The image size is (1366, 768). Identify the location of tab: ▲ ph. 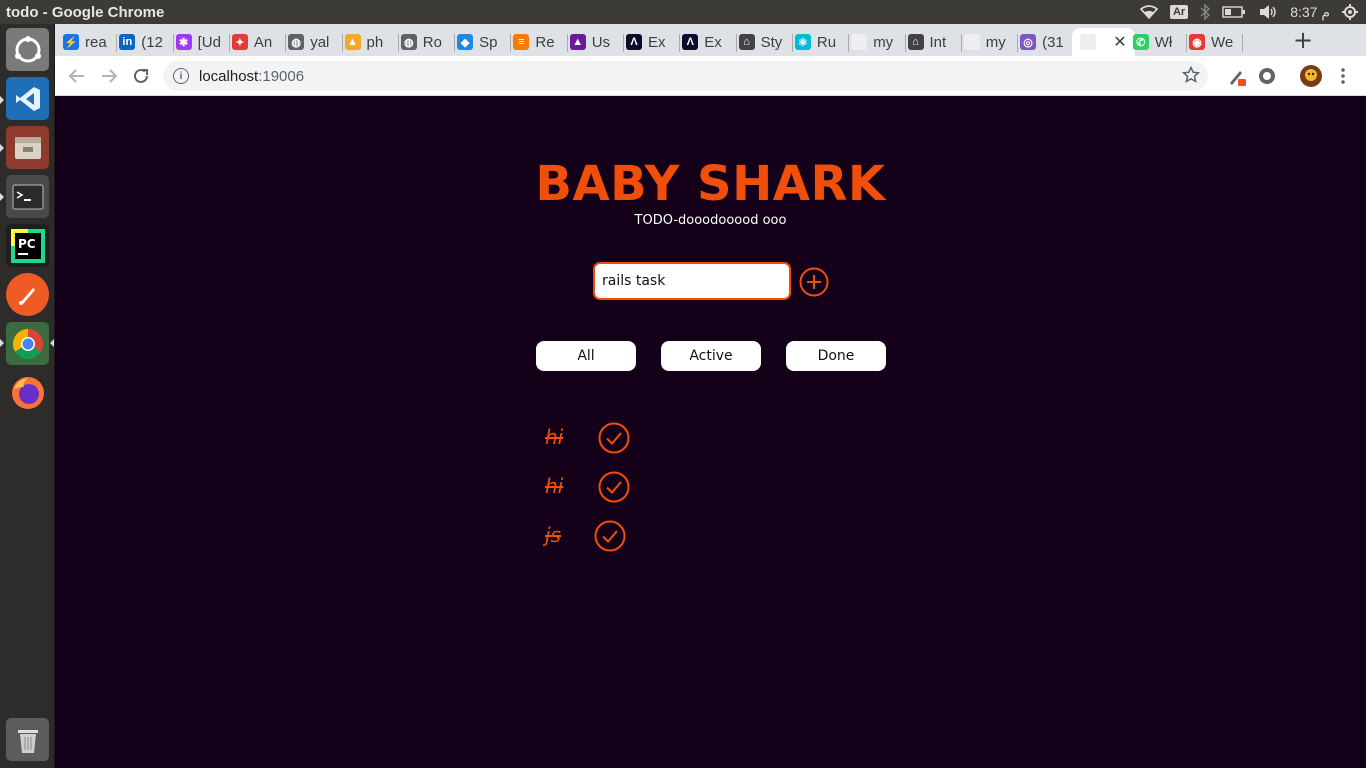
(369, 42).